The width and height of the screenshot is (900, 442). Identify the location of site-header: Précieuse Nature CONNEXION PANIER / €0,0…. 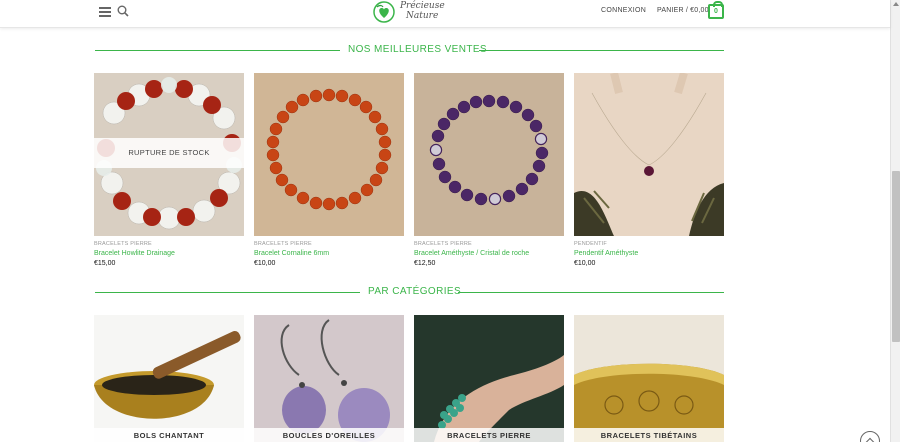
(445, 14).